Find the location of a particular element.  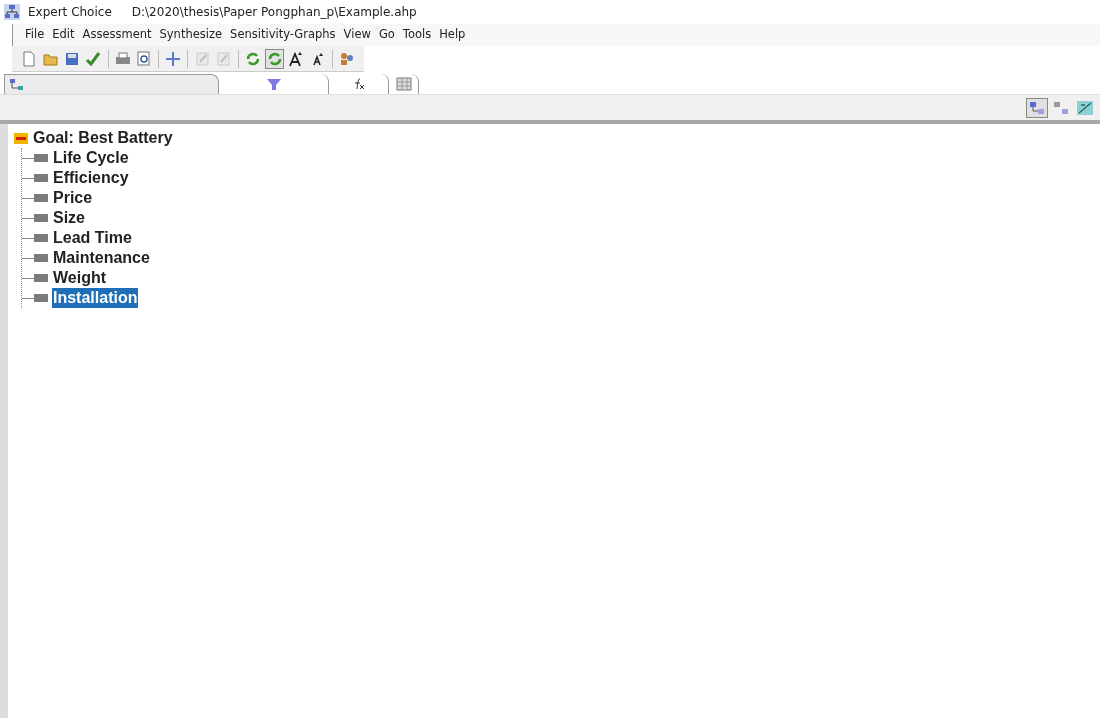

printer-icon is located at coordinates (122, 58).